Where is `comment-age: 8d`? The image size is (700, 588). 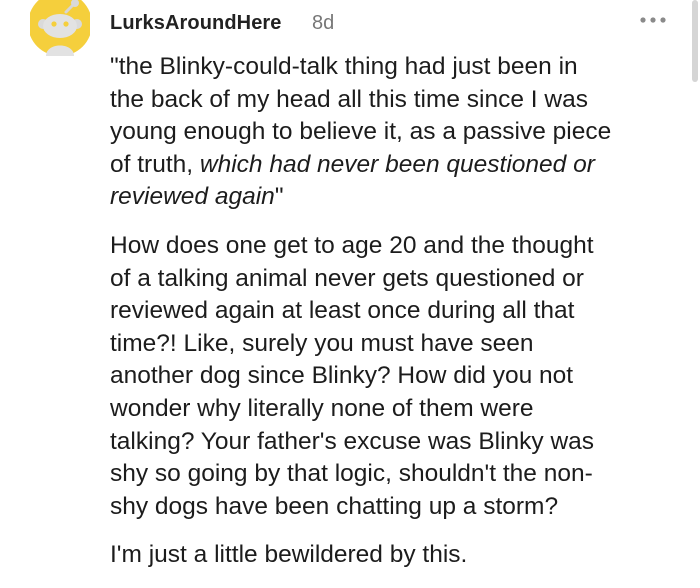 comment-age: 8d is located at coordinates (323, 23).